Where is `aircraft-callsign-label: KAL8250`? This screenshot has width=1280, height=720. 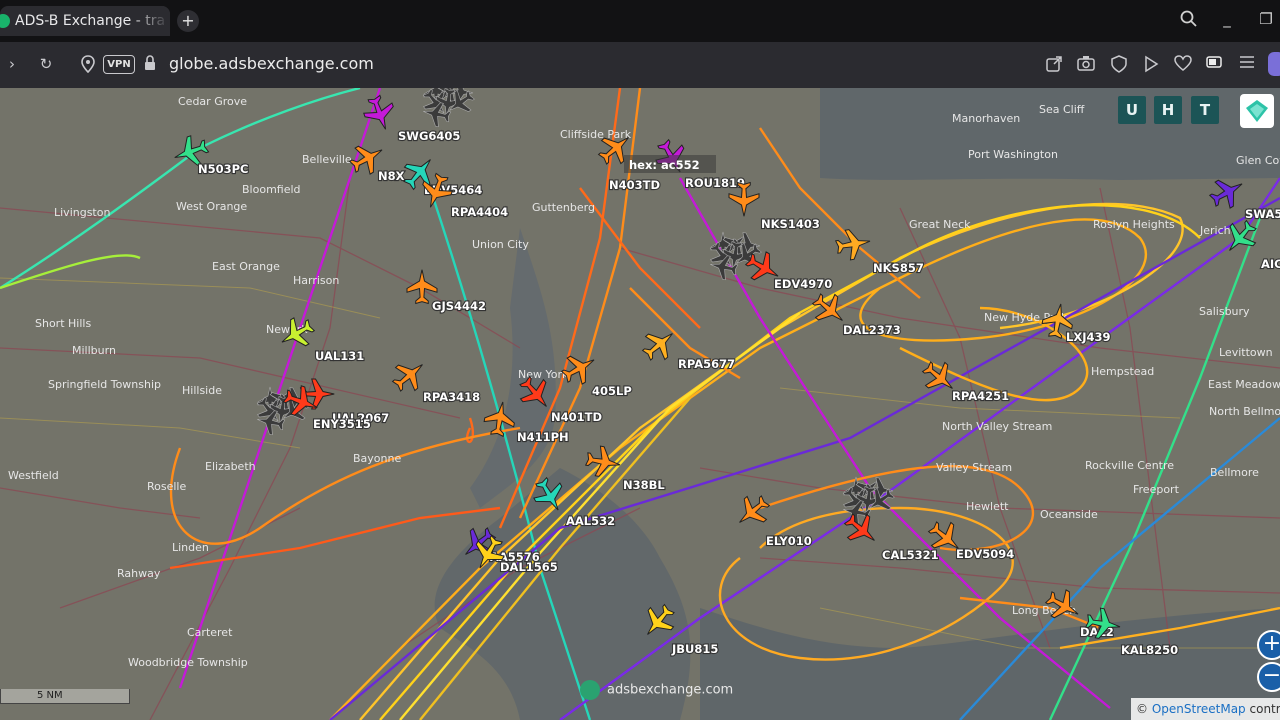
aircraft-callsign-label: KAL8250 is located at coordinates (1149, 650).